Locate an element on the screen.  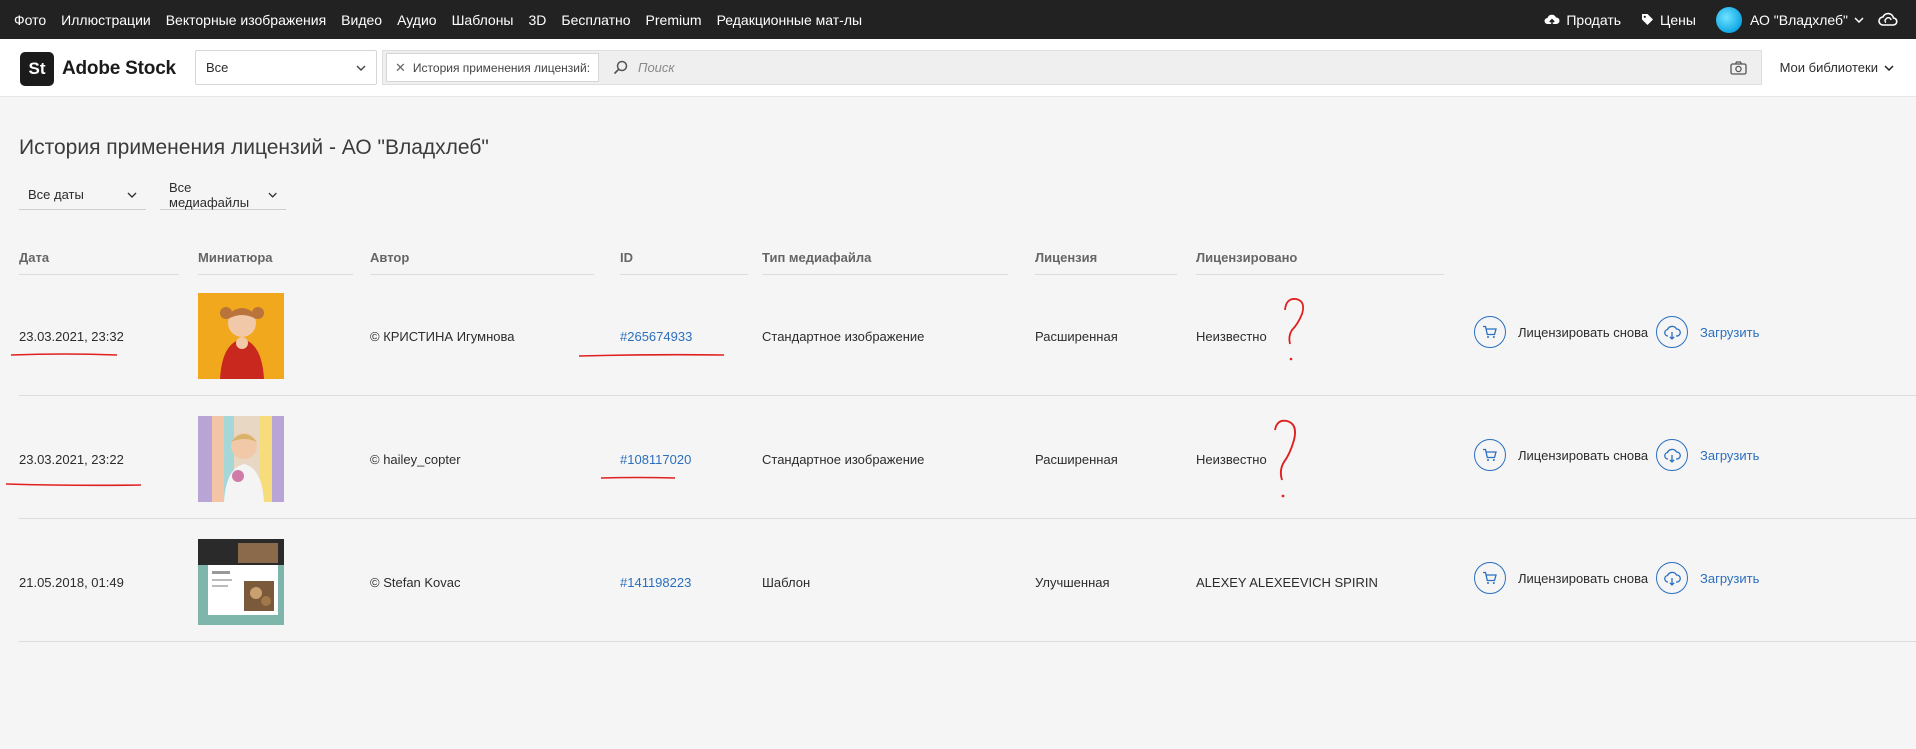
search-filter-chip: ✕ История применения лицензий: is located at coordinates (493, 67).